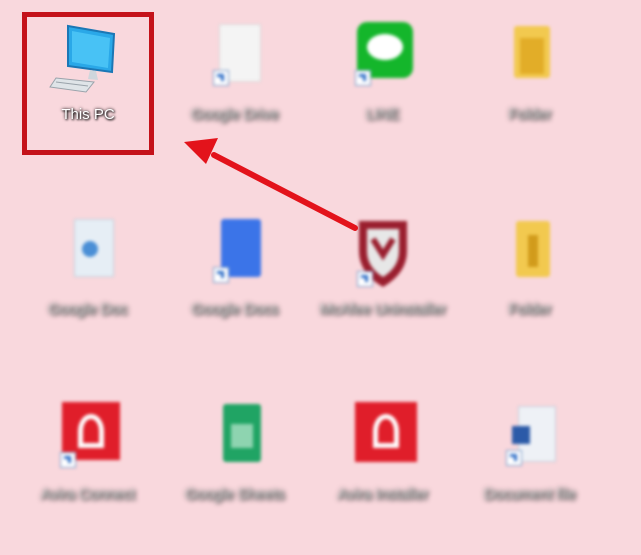  Describe the element at coordinates (88, 83) in the screenshot. I see `highlight-box` at that location.